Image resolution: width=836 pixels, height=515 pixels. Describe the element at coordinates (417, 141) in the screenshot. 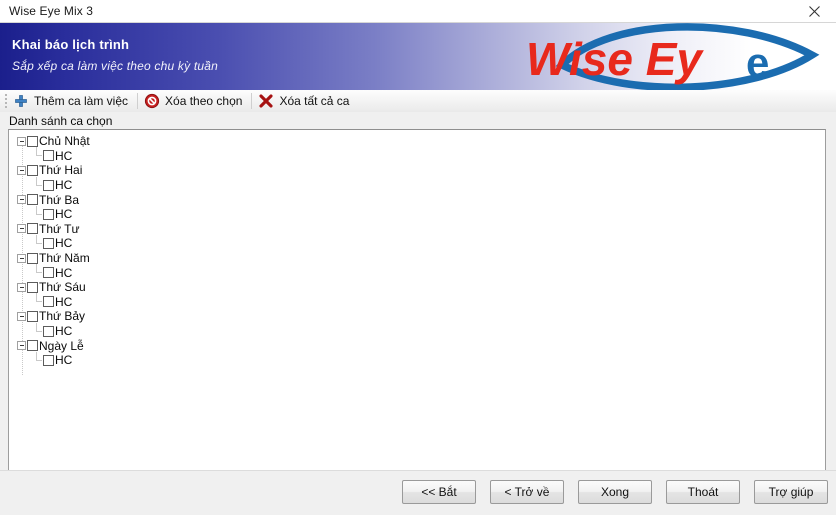

I see `tree-row: Chủ Nhật` at that location.